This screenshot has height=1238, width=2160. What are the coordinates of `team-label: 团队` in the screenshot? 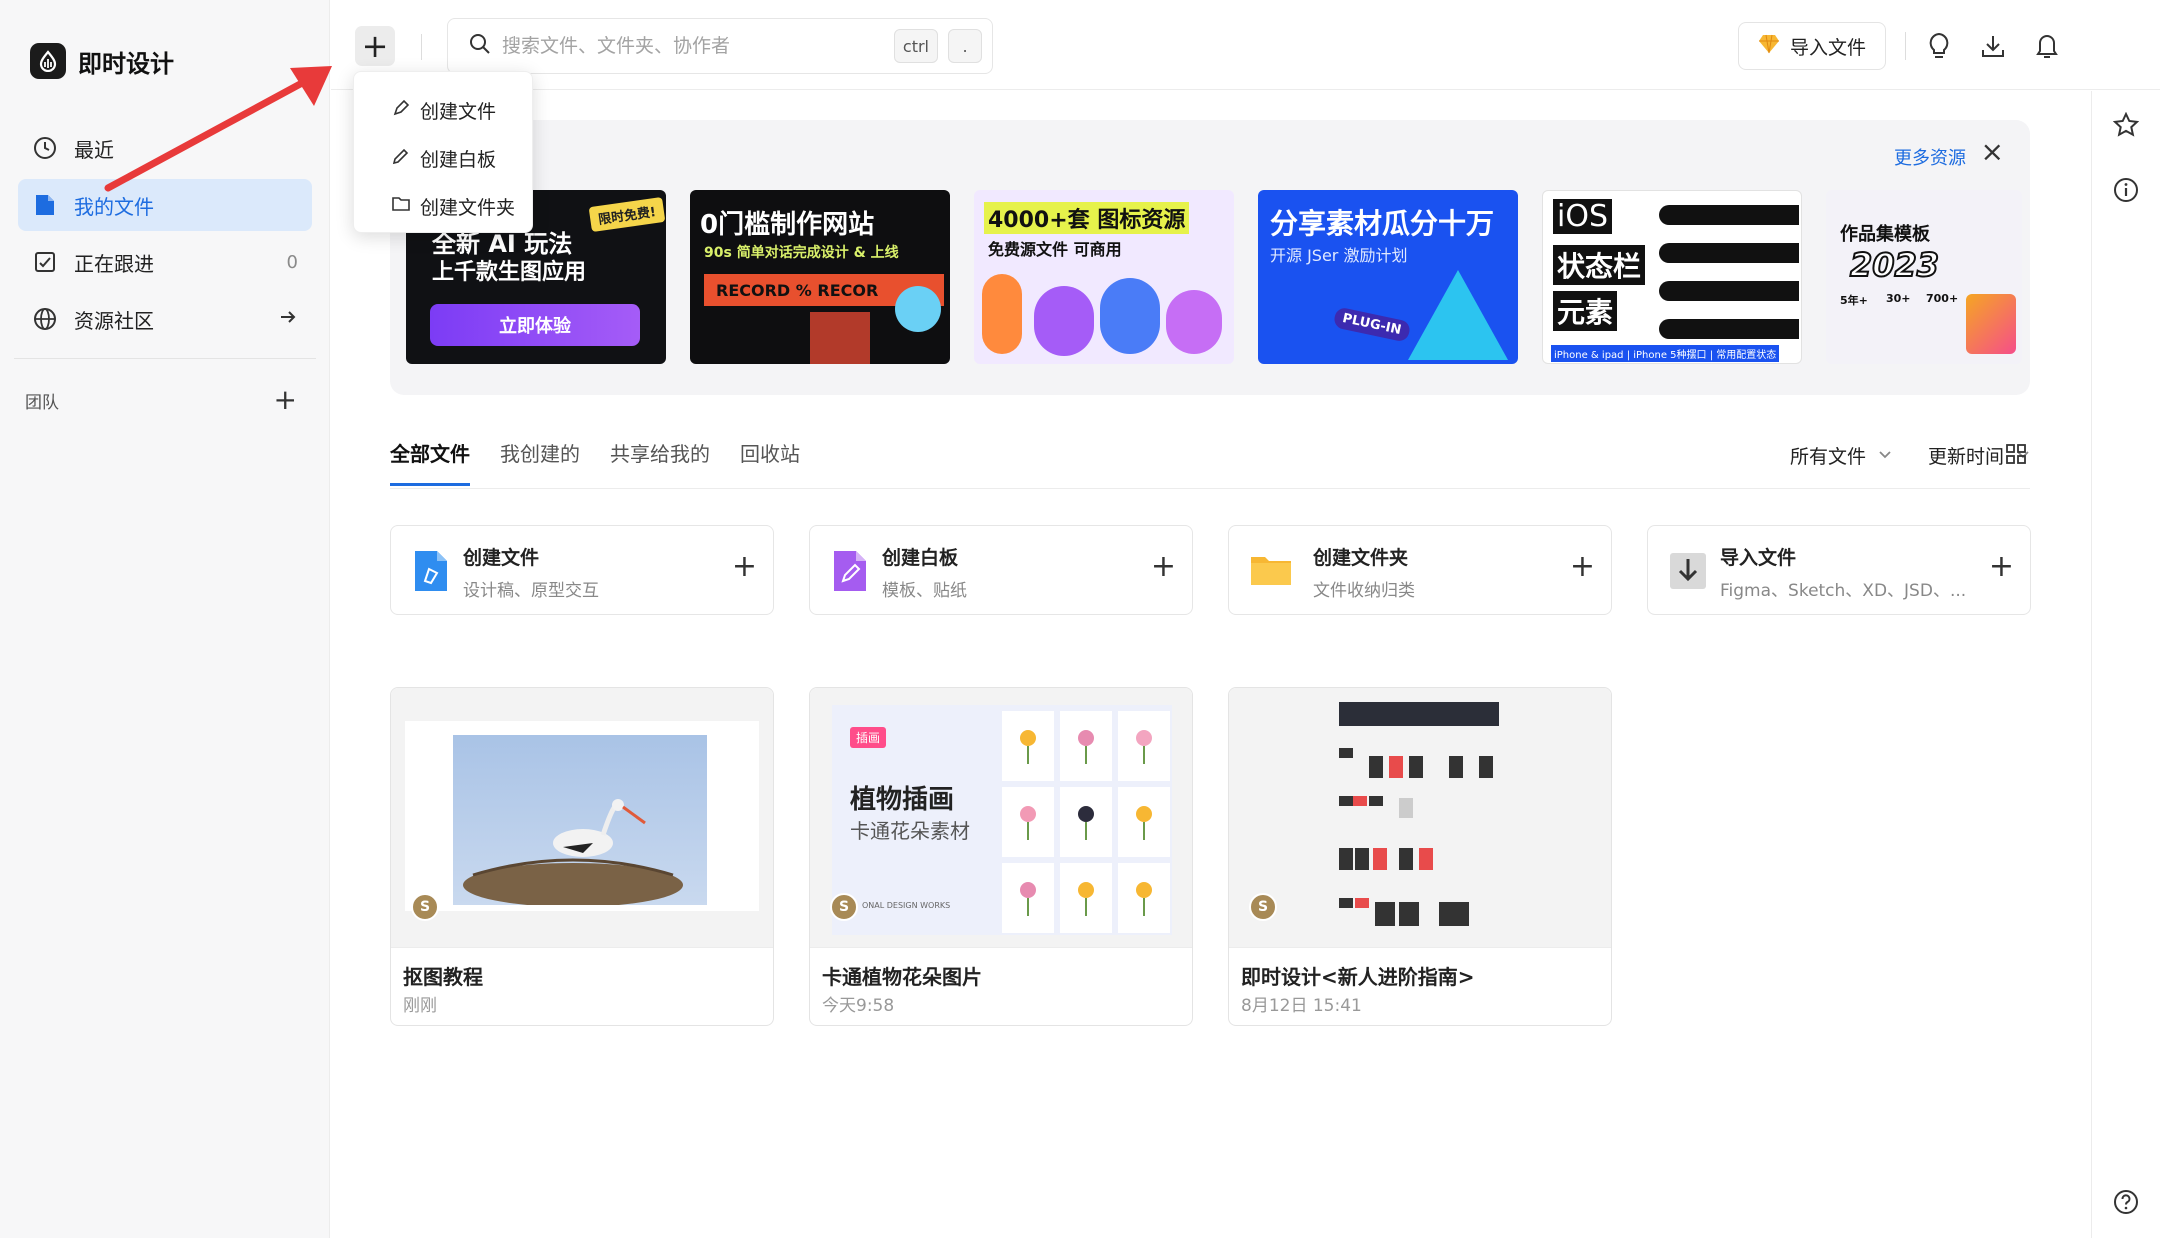 It's located at (42, 402).